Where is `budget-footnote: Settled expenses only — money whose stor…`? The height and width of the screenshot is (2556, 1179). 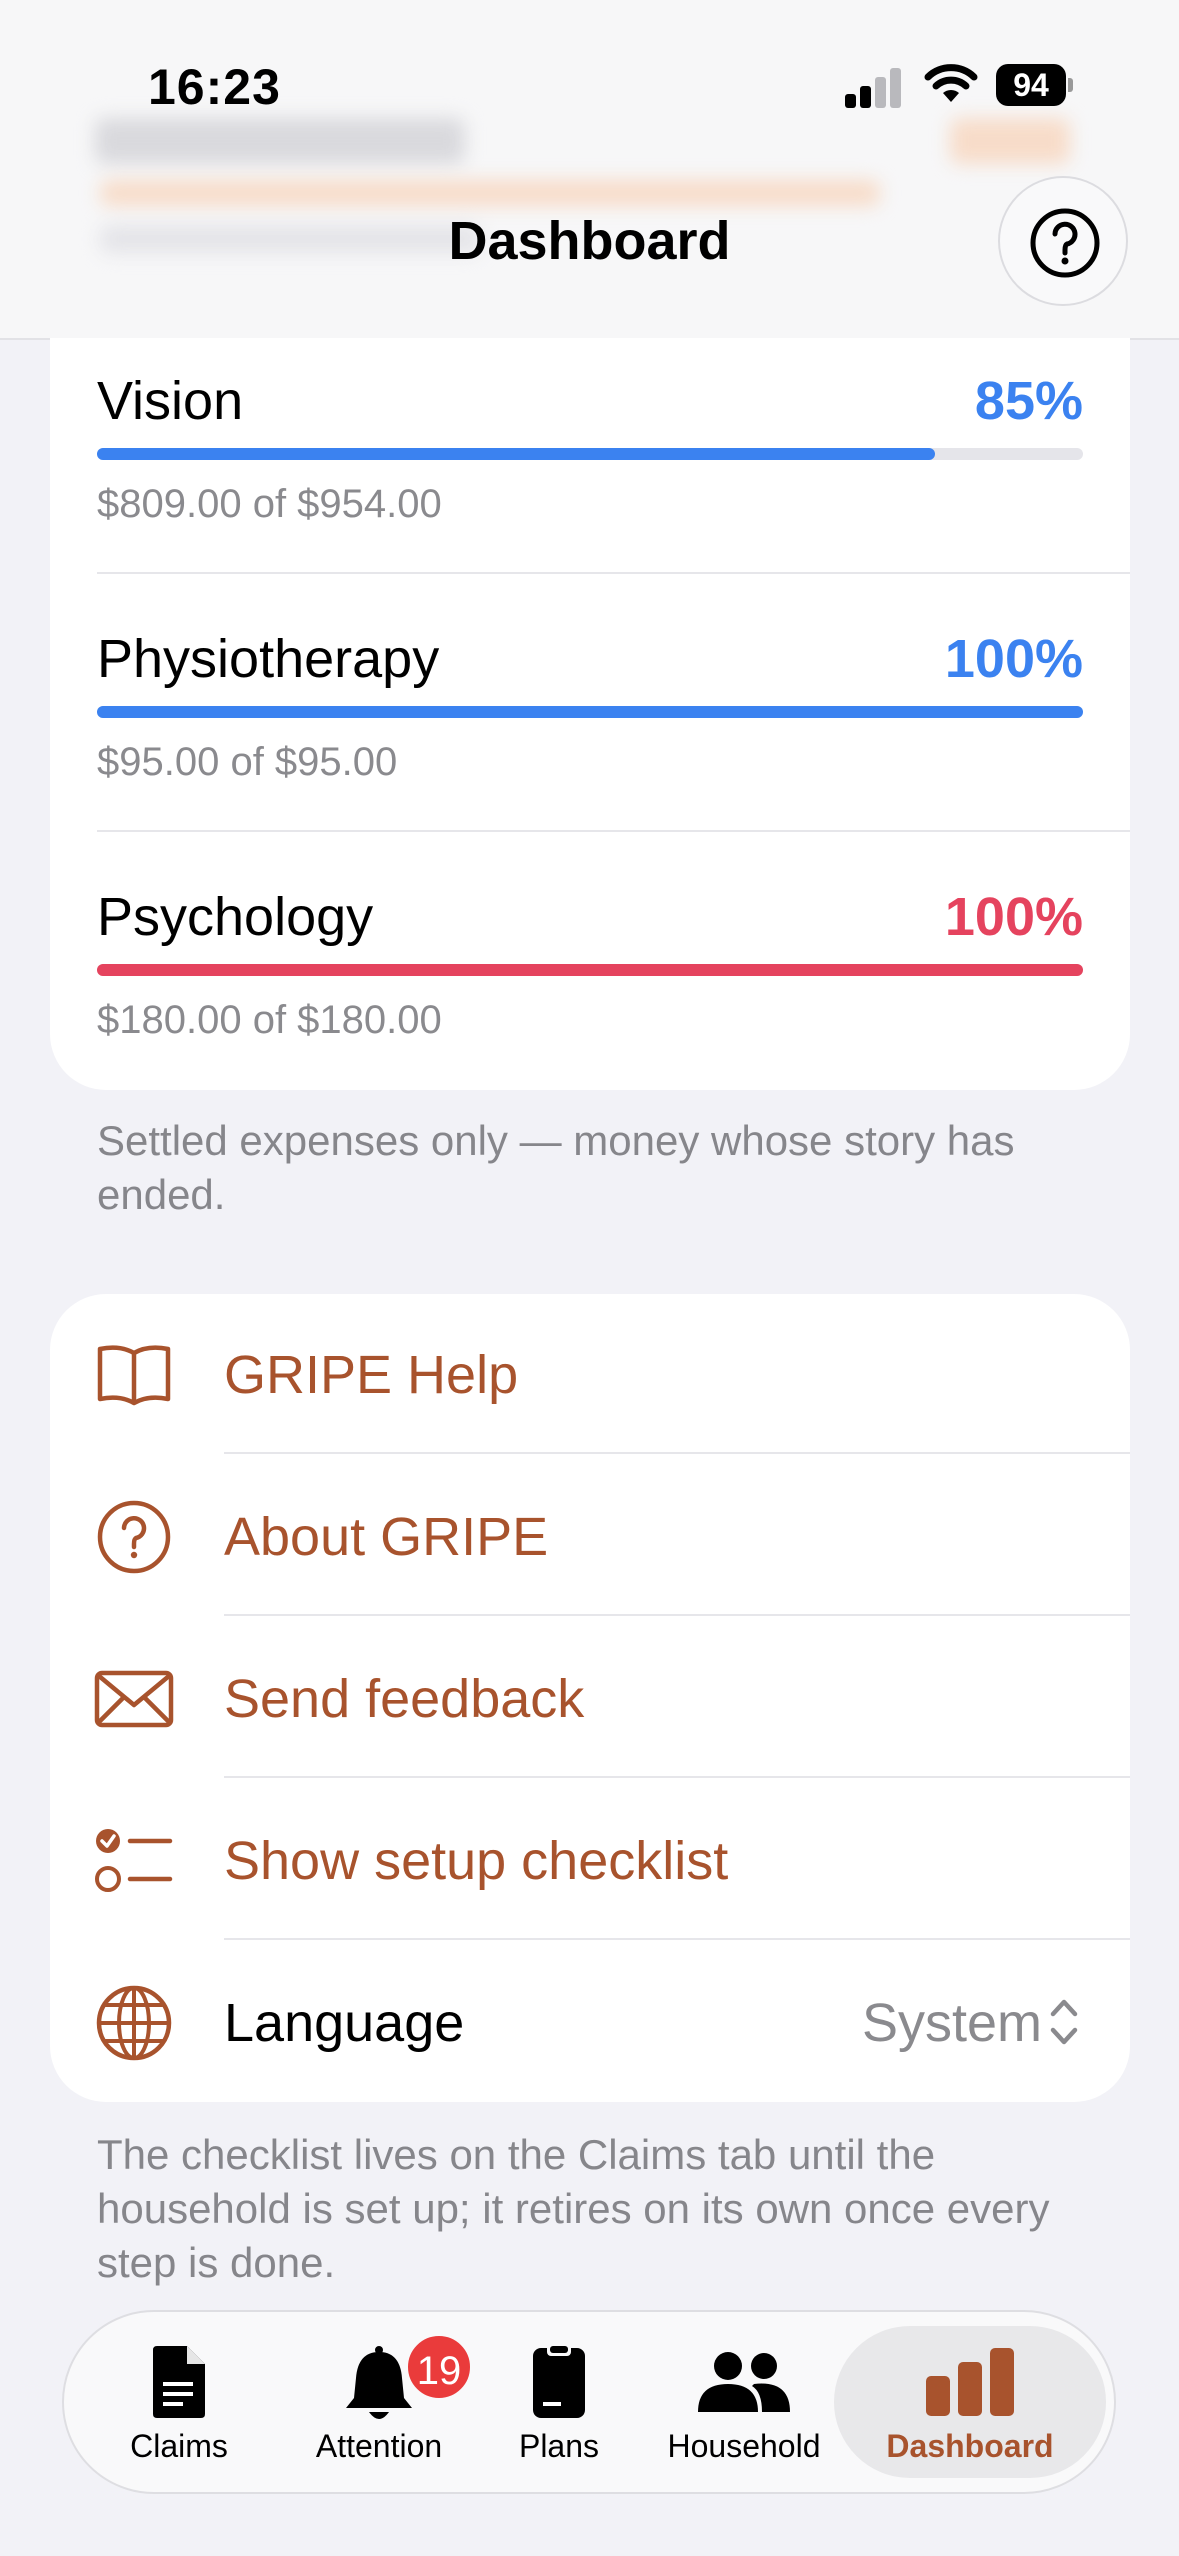
budget-footnote: Settled expenses only — money whose stor… is located at coordinates (556, 1167).